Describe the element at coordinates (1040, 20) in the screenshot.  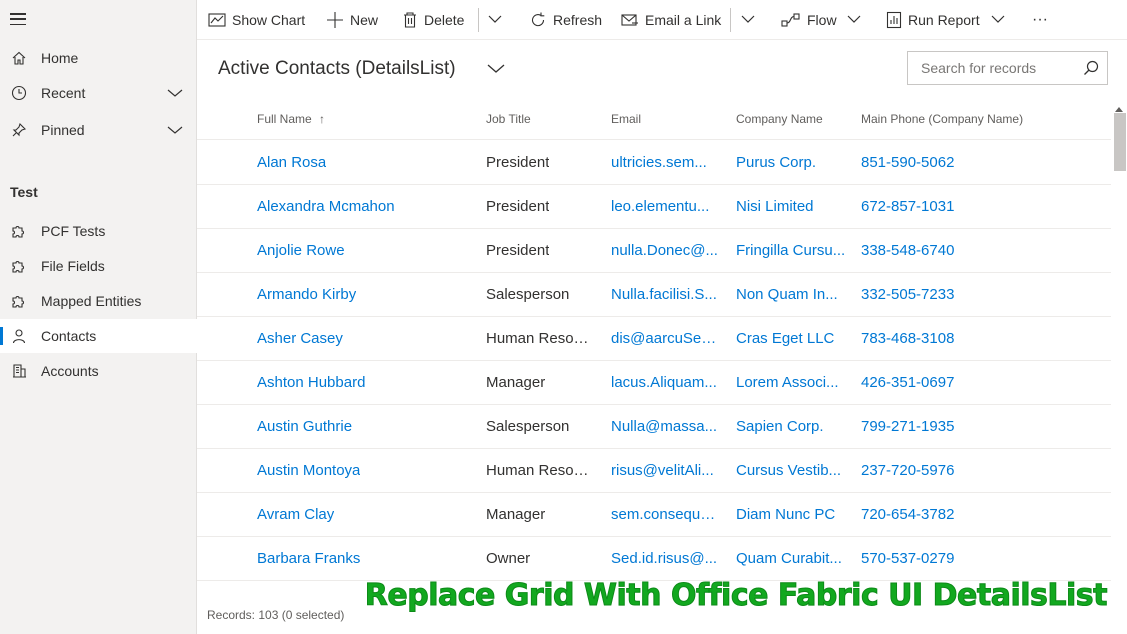
I see `more-commands-button: ···` at that location.